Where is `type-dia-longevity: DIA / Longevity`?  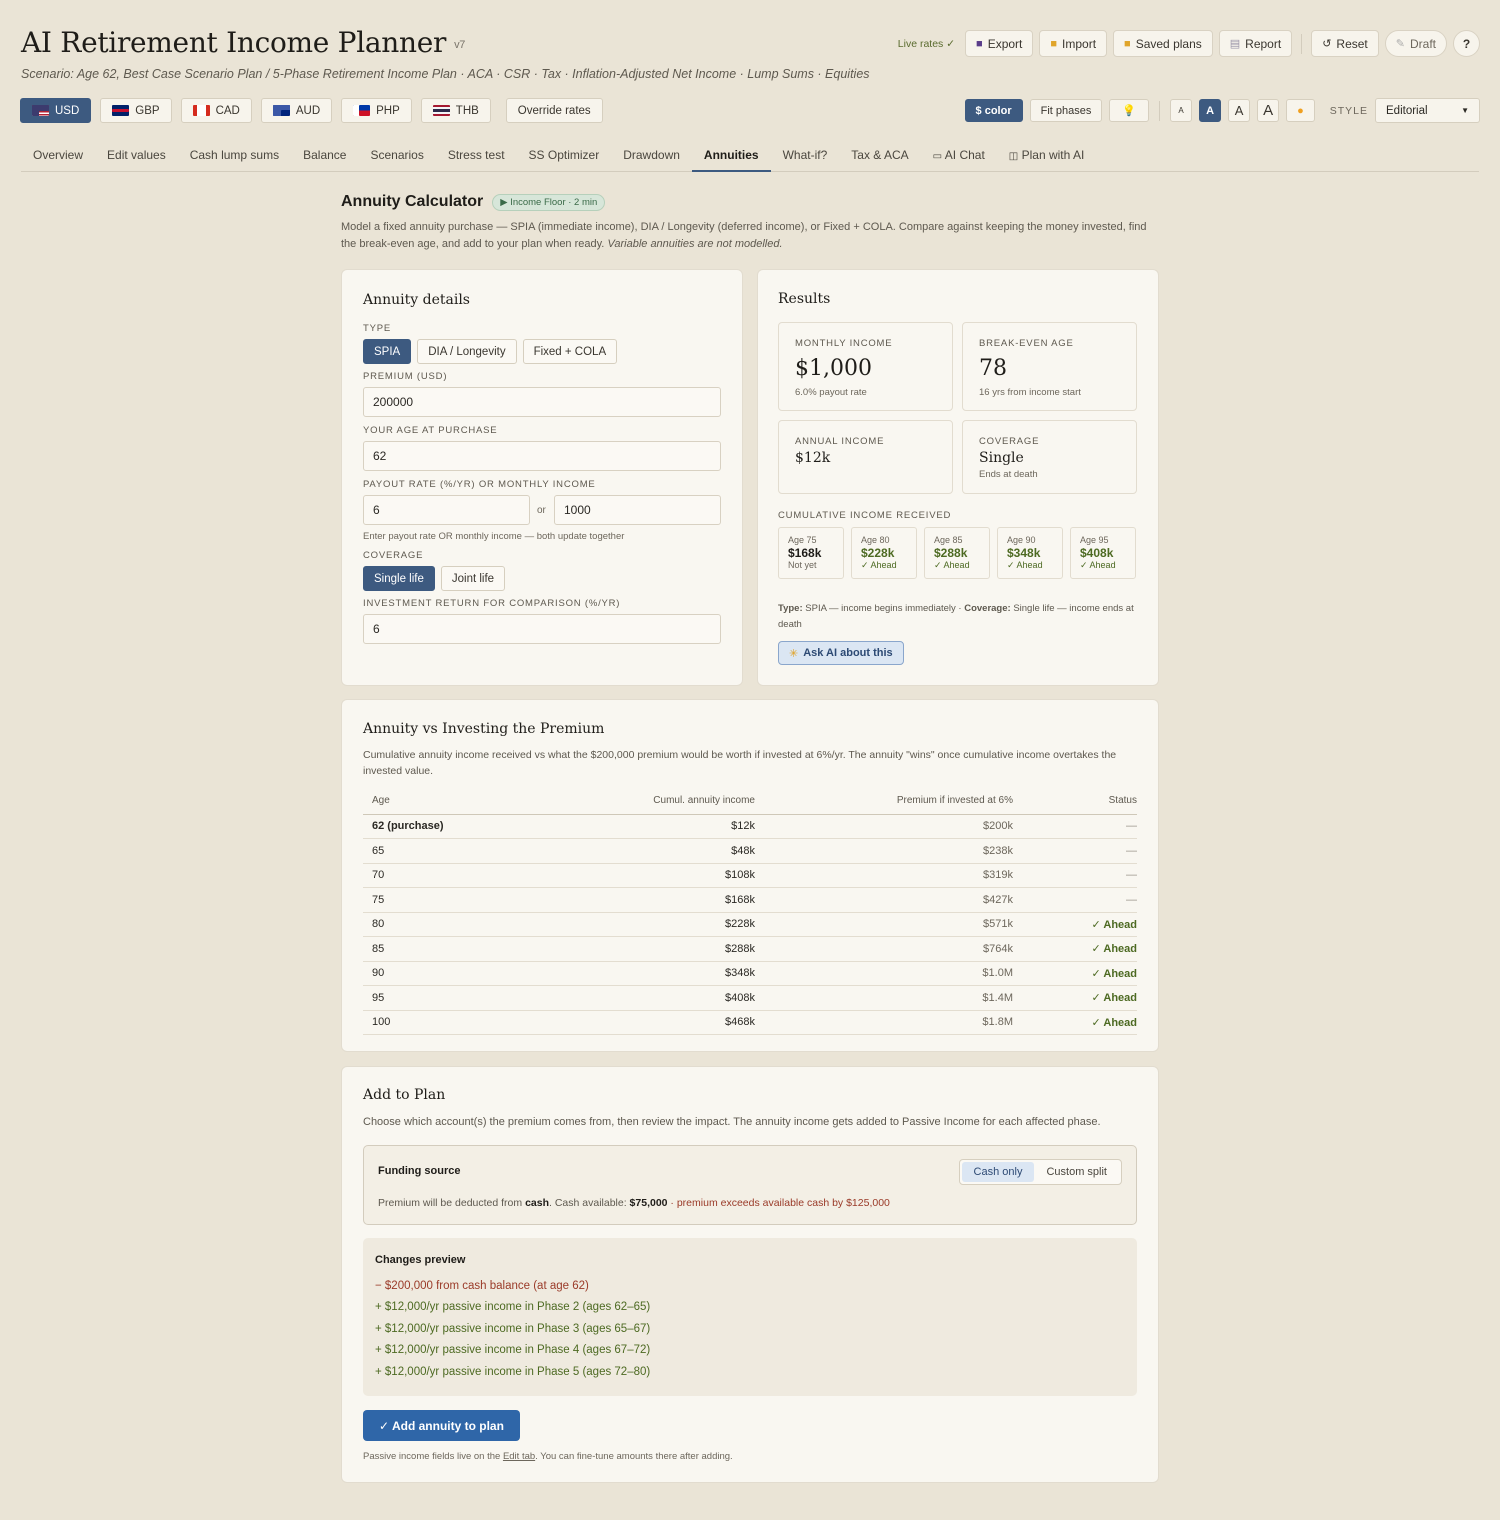 type-dia-longevity: DIA / Longevity is located at coordinates (467, 351).